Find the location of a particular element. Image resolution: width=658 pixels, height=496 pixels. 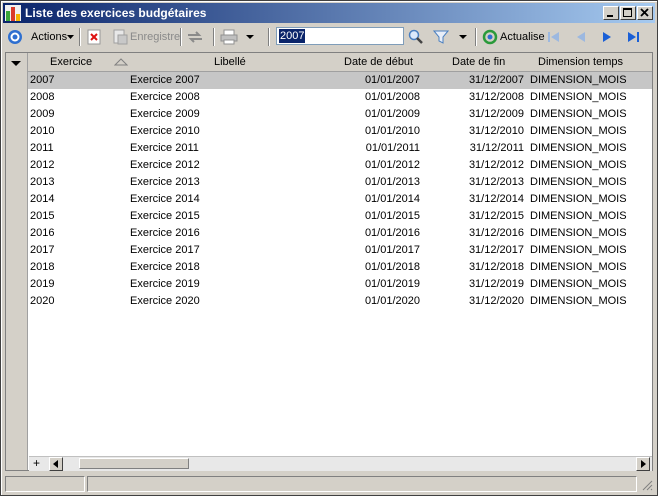

column-chooser-button is located at coordinates (16, 64).